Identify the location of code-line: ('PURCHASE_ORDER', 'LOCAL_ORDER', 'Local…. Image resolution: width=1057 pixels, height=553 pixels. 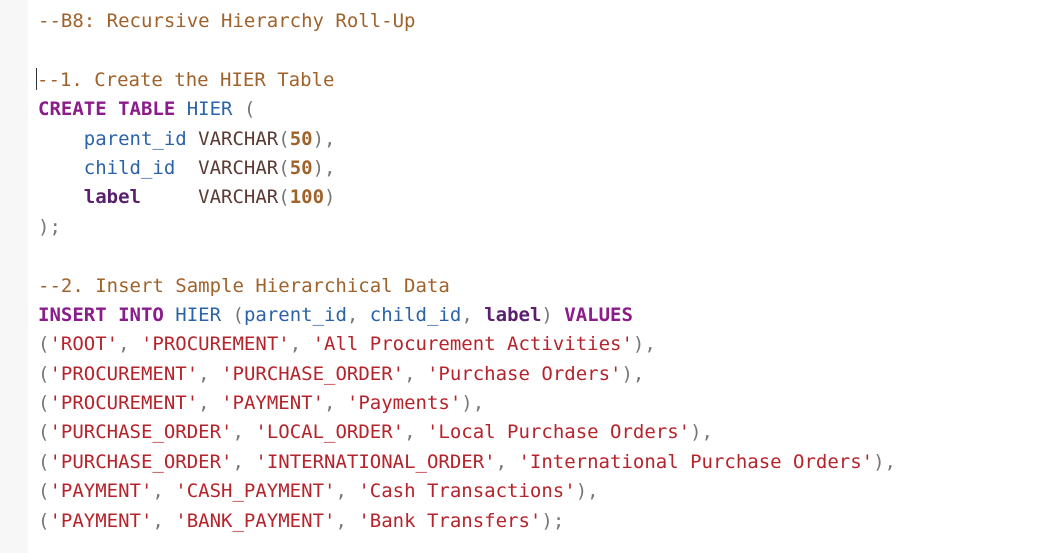
(545, 432).